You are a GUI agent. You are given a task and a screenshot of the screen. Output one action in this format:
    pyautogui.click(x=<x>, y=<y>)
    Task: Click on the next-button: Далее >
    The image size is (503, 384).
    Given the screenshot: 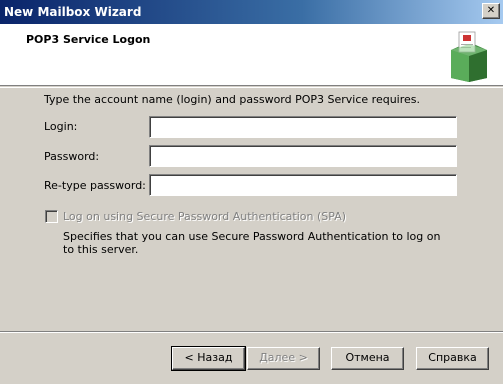 What is the action you would take?
    pyautogui.click(x=283, y=358)
    